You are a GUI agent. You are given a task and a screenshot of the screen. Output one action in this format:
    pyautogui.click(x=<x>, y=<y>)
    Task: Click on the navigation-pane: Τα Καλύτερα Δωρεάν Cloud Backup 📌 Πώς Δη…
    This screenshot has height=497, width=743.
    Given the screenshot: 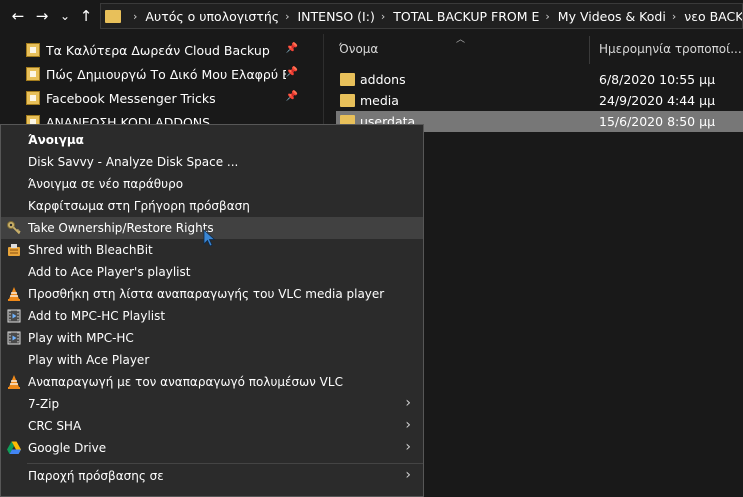 What is the action you would take?
    pyautogui.click(x=161, y=79)
    